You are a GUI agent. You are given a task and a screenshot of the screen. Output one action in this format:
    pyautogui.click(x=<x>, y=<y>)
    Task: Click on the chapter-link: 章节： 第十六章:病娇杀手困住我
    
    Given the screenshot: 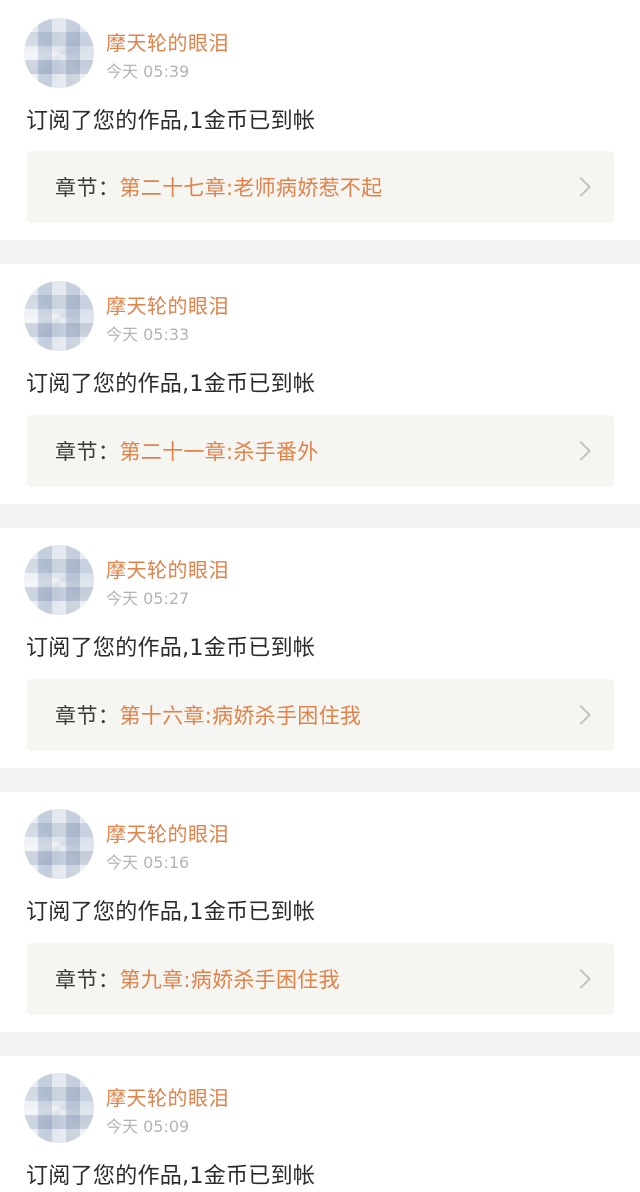 What is the action you would take?
    pyautogui.click(x=320, y=715)
    